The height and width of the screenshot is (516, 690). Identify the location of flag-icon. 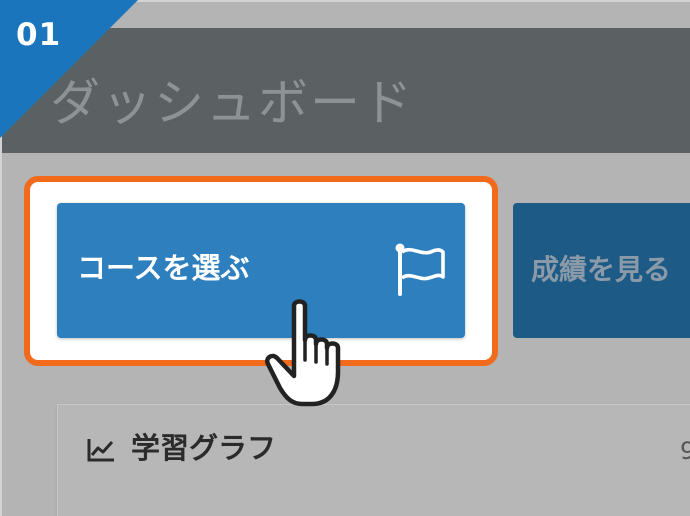
(420, 269).